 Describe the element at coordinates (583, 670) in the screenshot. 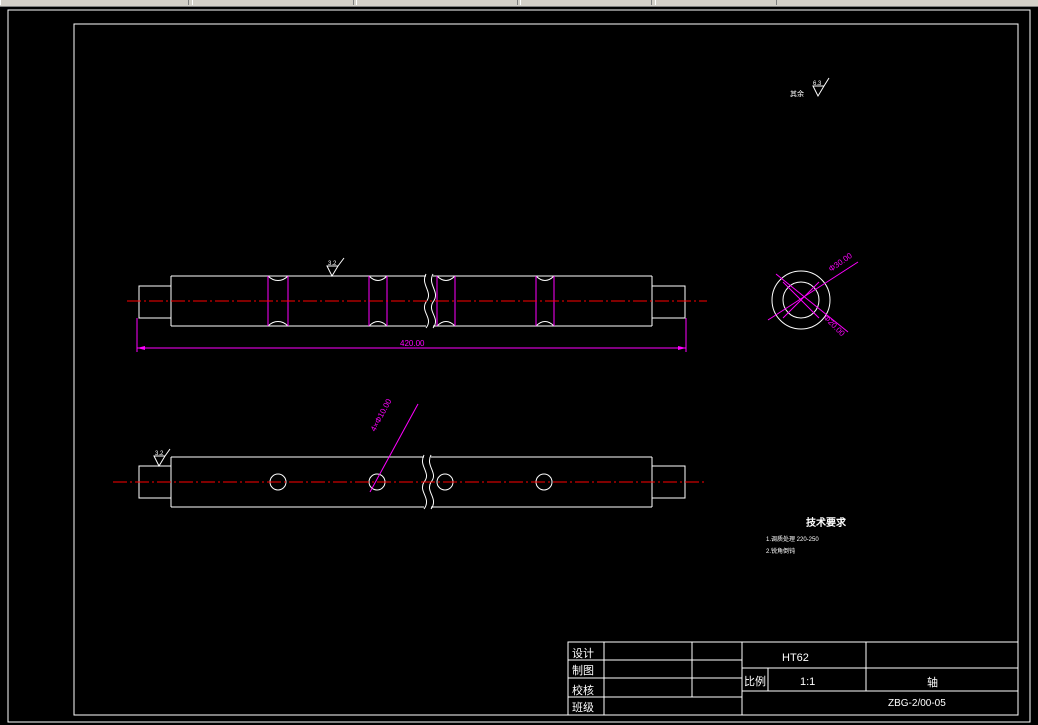

I see `label-draw: 制图` at that location.